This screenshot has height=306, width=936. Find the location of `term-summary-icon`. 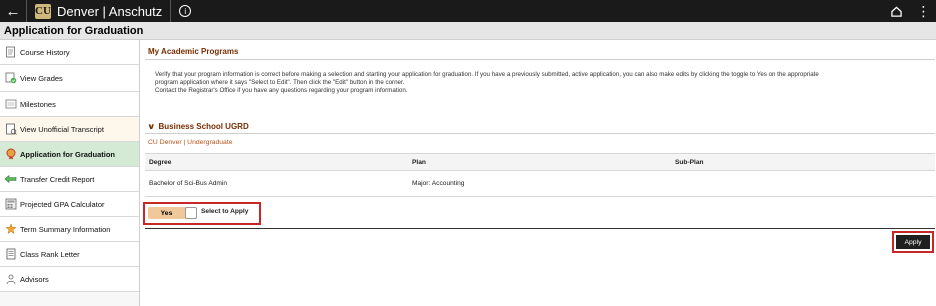

term-summary-icon is located at coordinates (10, 229).